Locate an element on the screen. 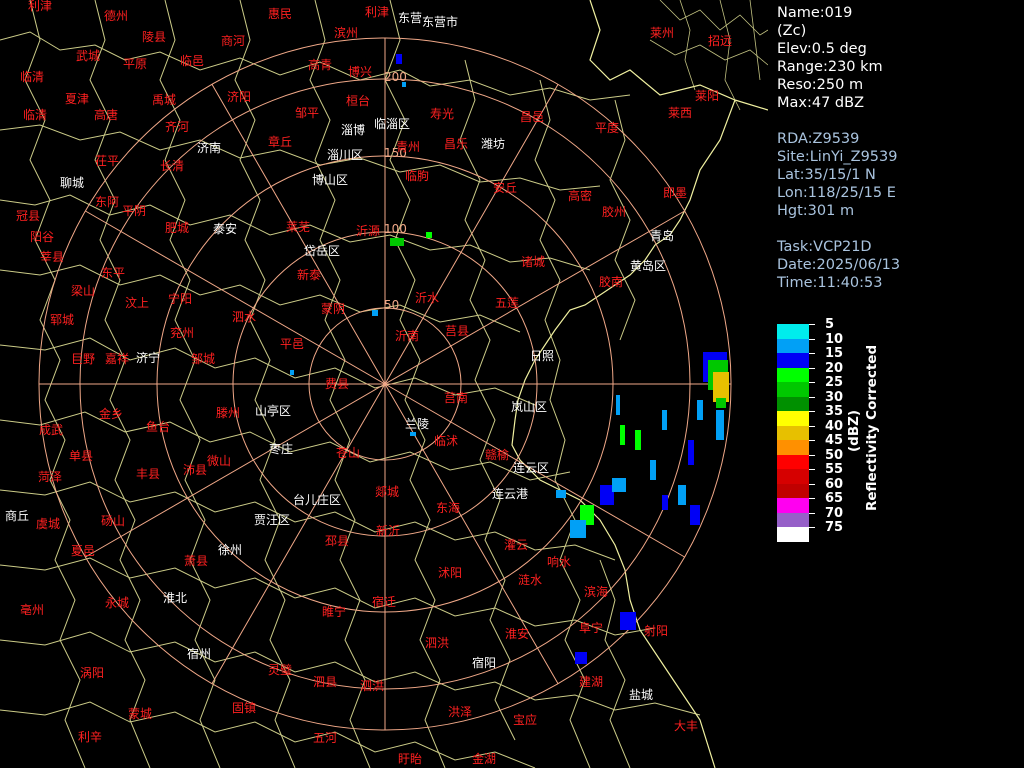 This screenshot has height=768, width=1024. place-label: 禹城 is located at coordinates (164, 100).